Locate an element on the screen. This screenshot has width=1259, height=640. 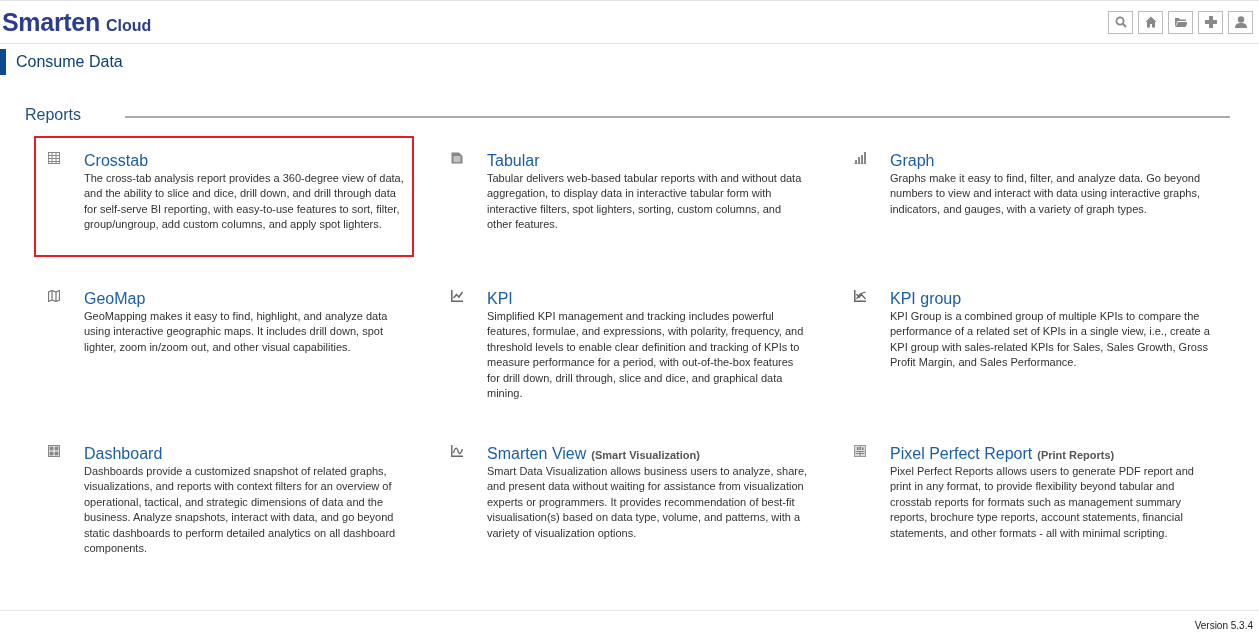
grid-icon is located at coordinates (54, 451).